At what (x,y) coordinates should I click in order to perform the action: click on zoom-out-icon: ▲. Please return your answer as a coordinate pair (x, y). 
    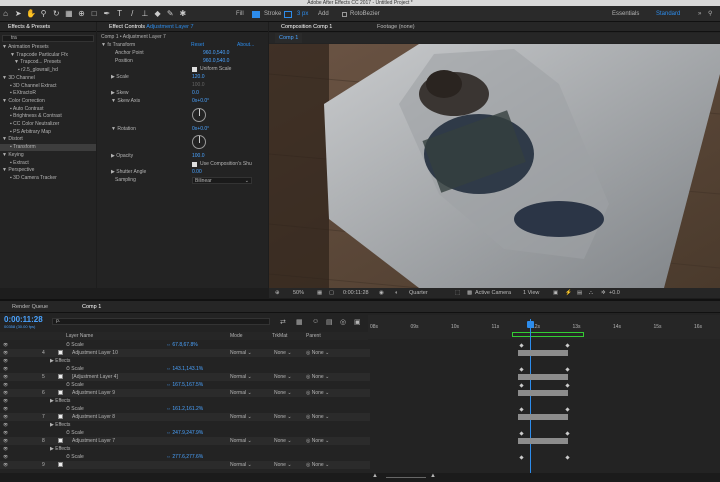
    Looking at the image, I should click on (375, 476).